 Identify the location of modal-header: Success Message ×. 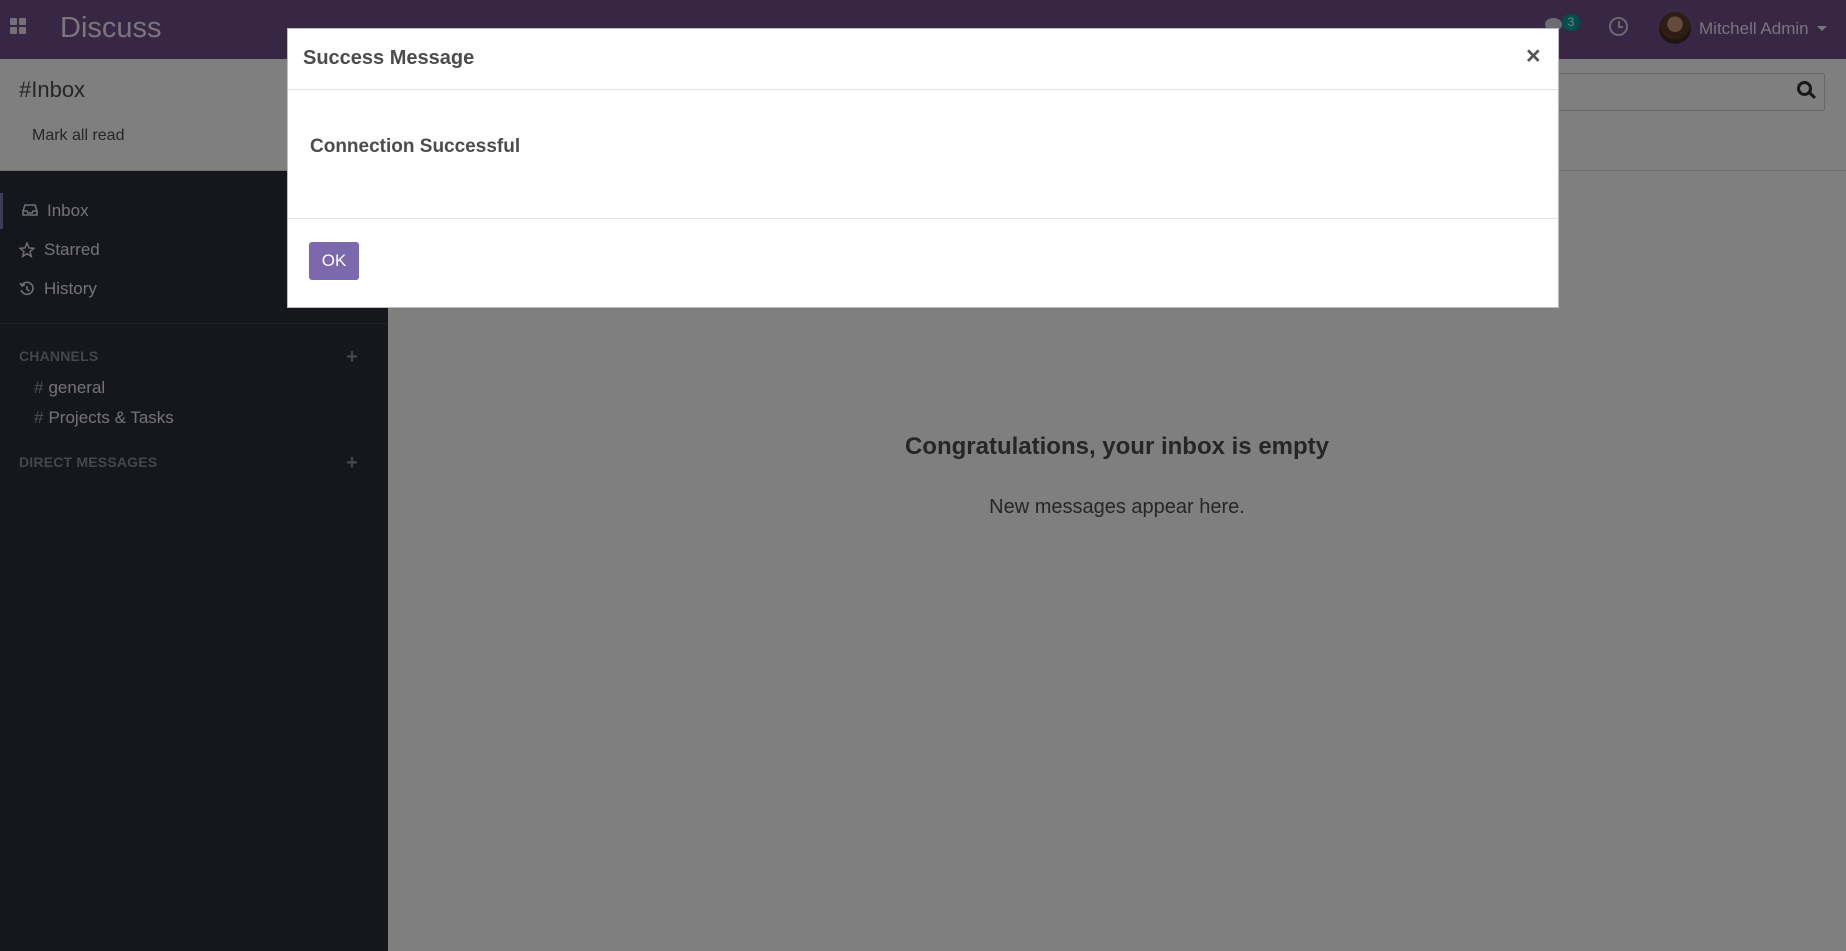
(923, 59).